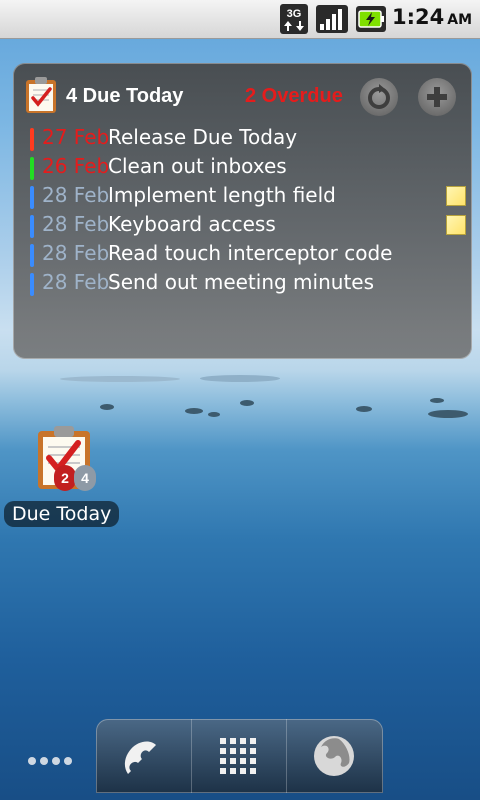 This screenshot has width=480, height=800. I want to click on globe-icon, so click(334, 756).